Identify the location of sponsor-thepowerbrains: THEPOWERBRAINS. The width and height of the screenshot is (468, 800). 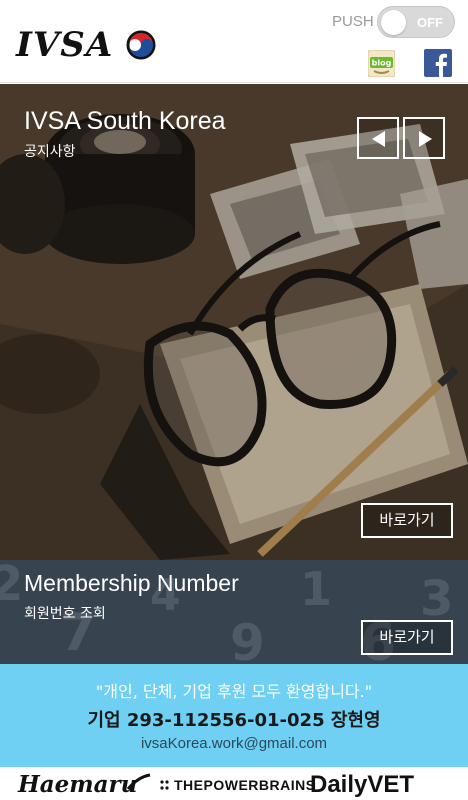
(238, 785).